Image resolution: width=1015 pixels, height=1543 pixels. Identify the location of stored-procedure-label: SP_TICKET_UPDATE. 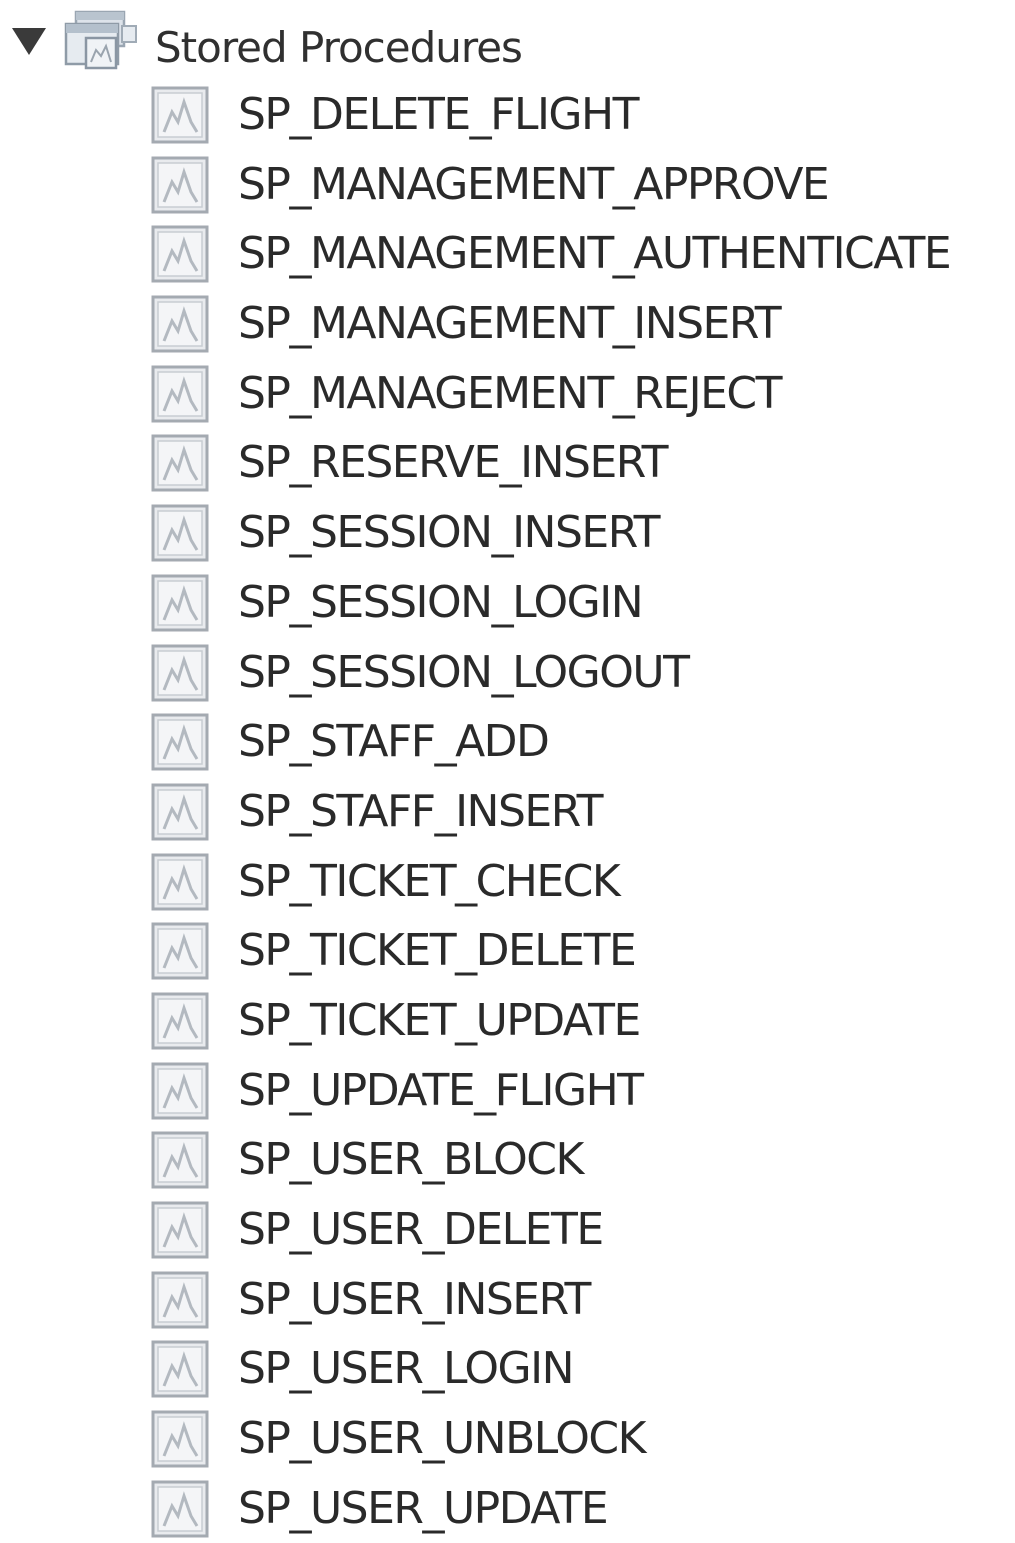
(439, 1020).